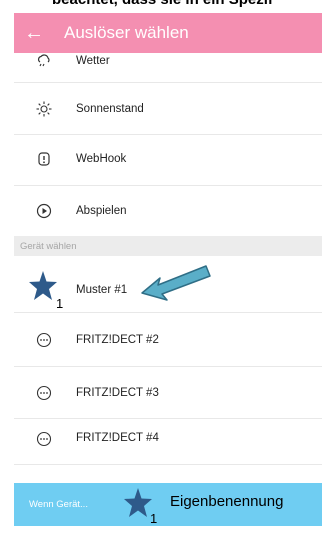 This screenshot has width=322, height=553. Describe the element at coordinates (168, 504) in the screenshot. I see `footer-bar: Wenn Gerät... Eigenbenennung` at that location.